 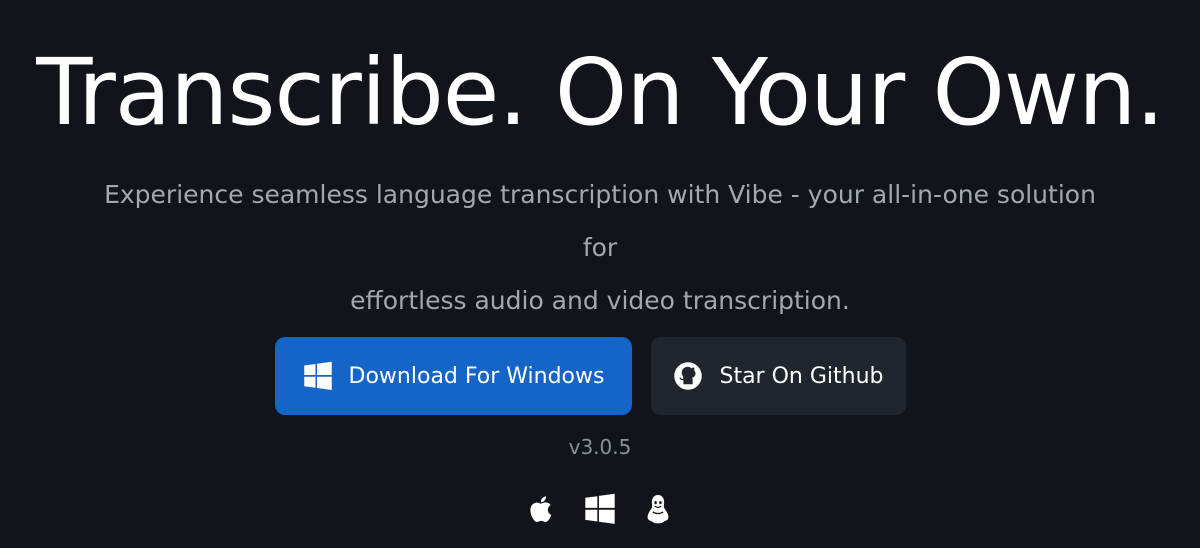 I want to click on download-for-windows-button: Download For Windows, so click(x=453, y=376).